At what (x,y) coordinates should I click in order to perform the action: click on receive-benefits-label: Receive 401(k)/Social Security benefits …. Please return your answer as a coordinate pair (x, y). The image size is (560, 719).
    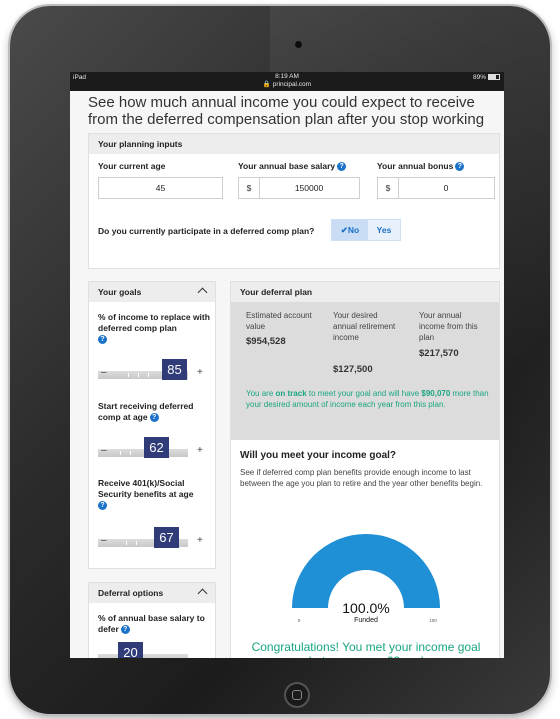
    Looking at the image, I should click on (154, 494).